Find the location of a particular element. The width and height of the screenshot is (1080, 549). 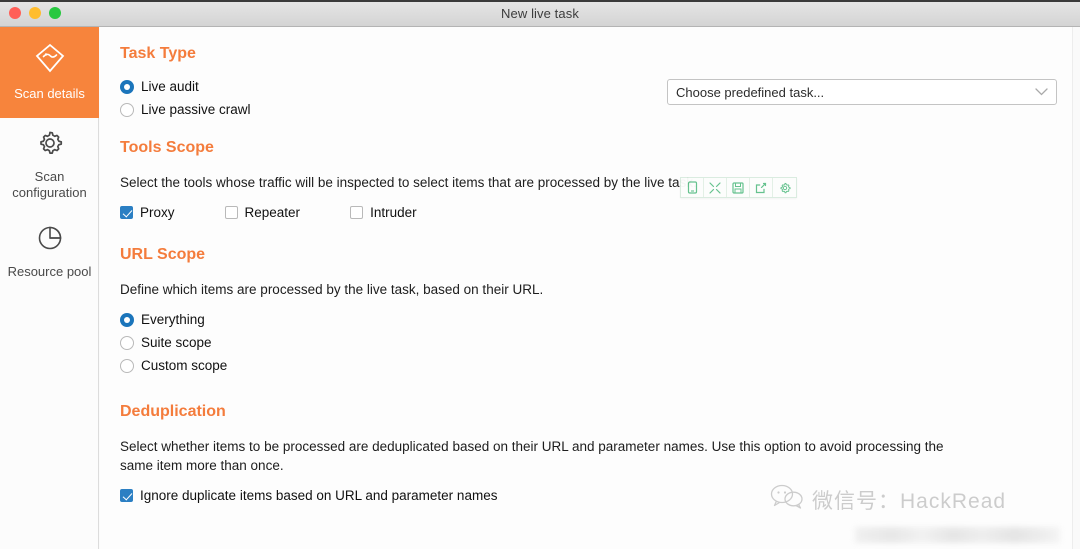

checkbox-intruder: Intruder is located at coordinates (383, 212).